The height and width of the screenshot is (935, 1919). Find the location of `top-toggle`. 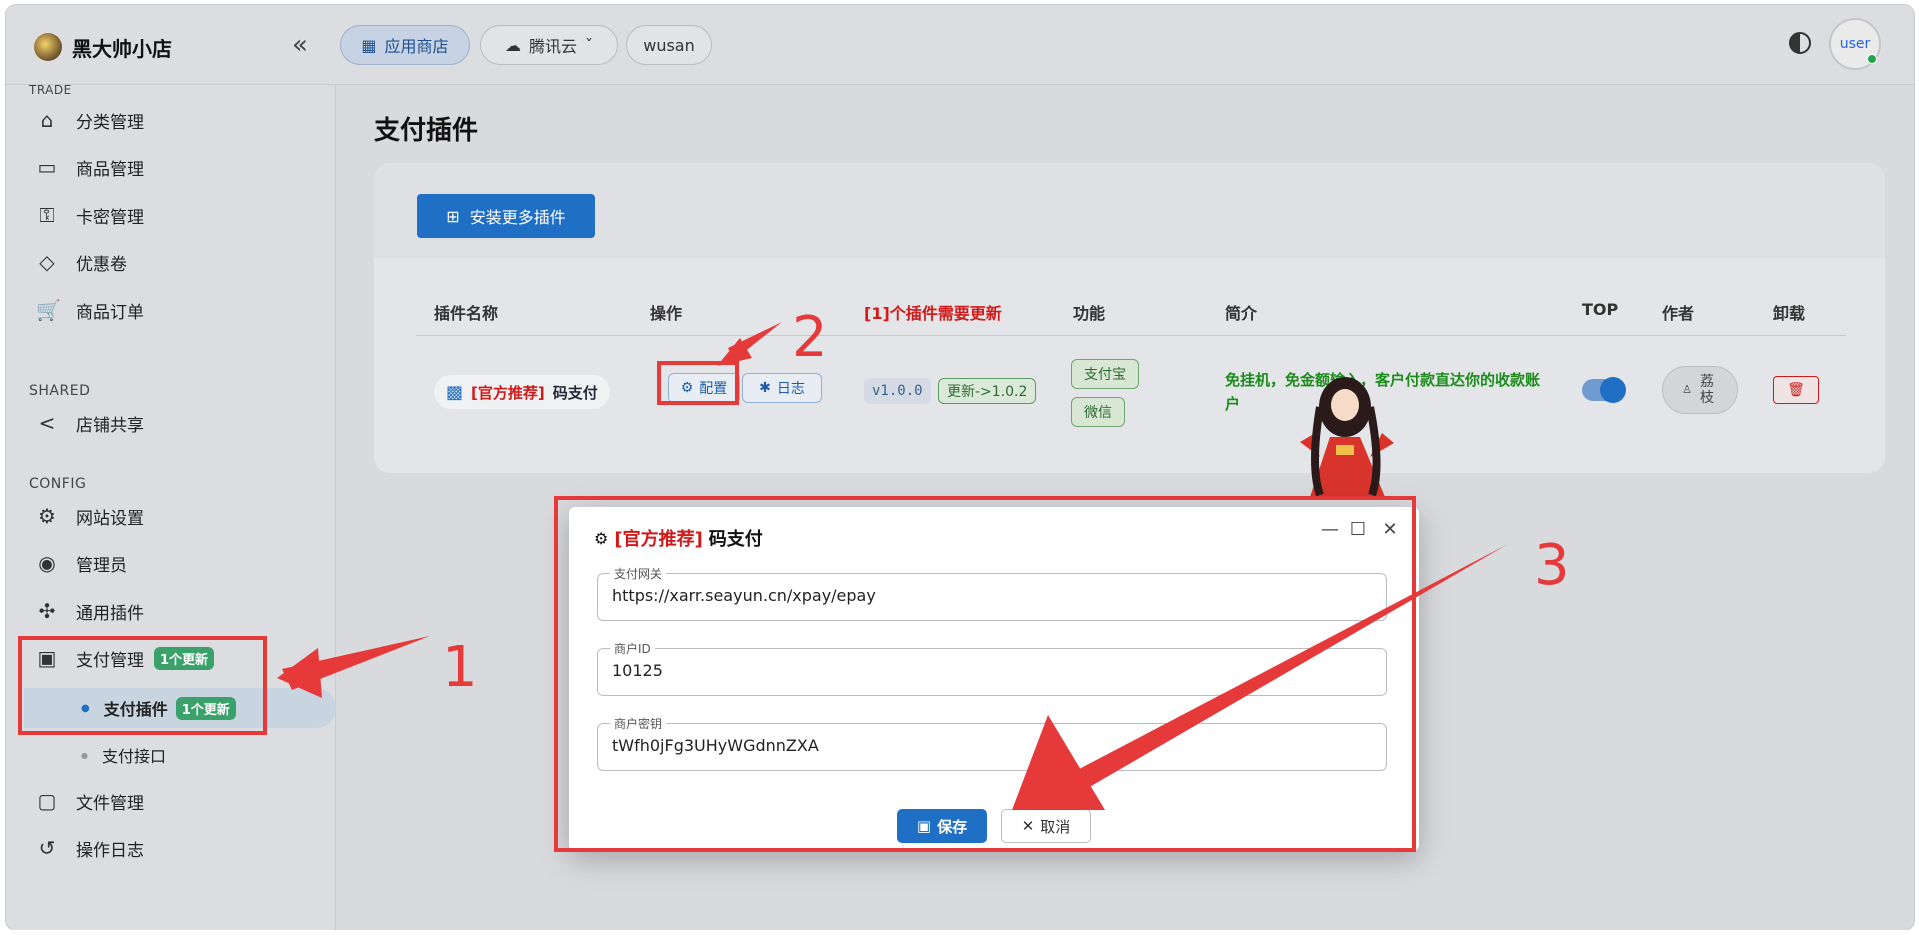

top-toggle is located at coordinates (1604, 390).